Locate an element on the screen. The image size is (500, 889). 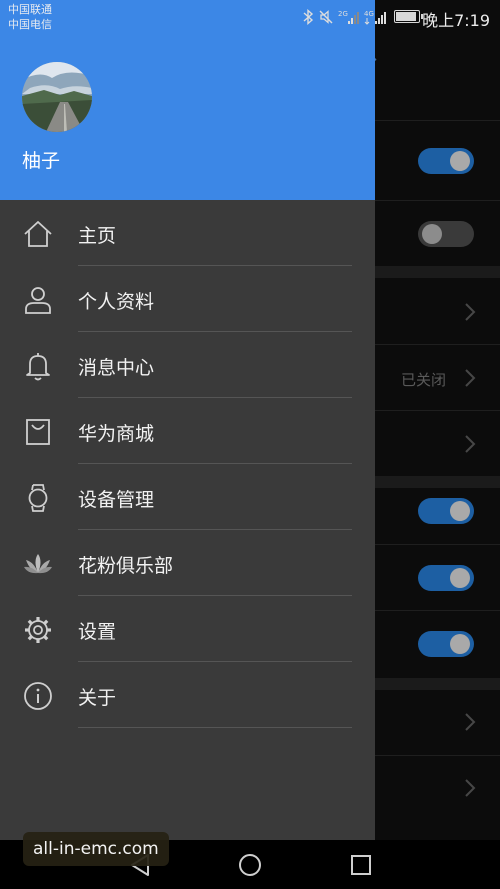
menu-label: 主页 is located at coordinates (97, 236).